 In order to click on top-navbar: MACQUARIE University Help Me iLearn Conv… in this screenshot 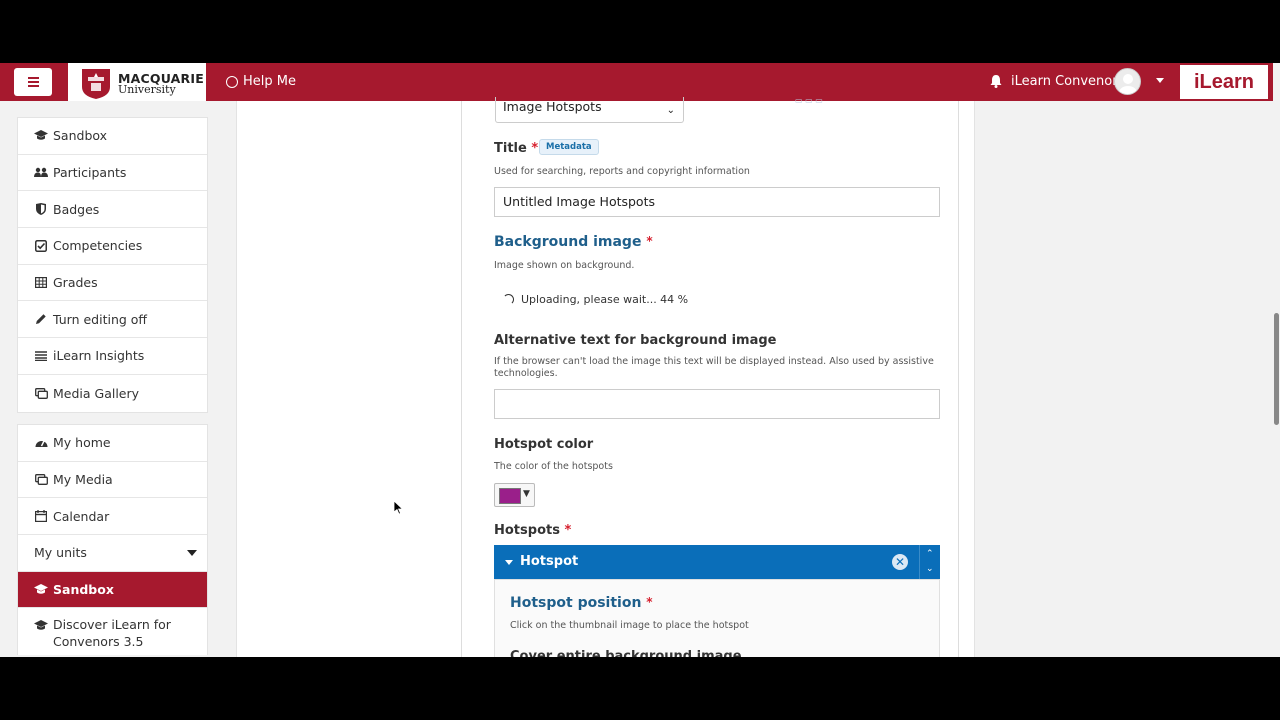, I will do `click(640, 82)`.